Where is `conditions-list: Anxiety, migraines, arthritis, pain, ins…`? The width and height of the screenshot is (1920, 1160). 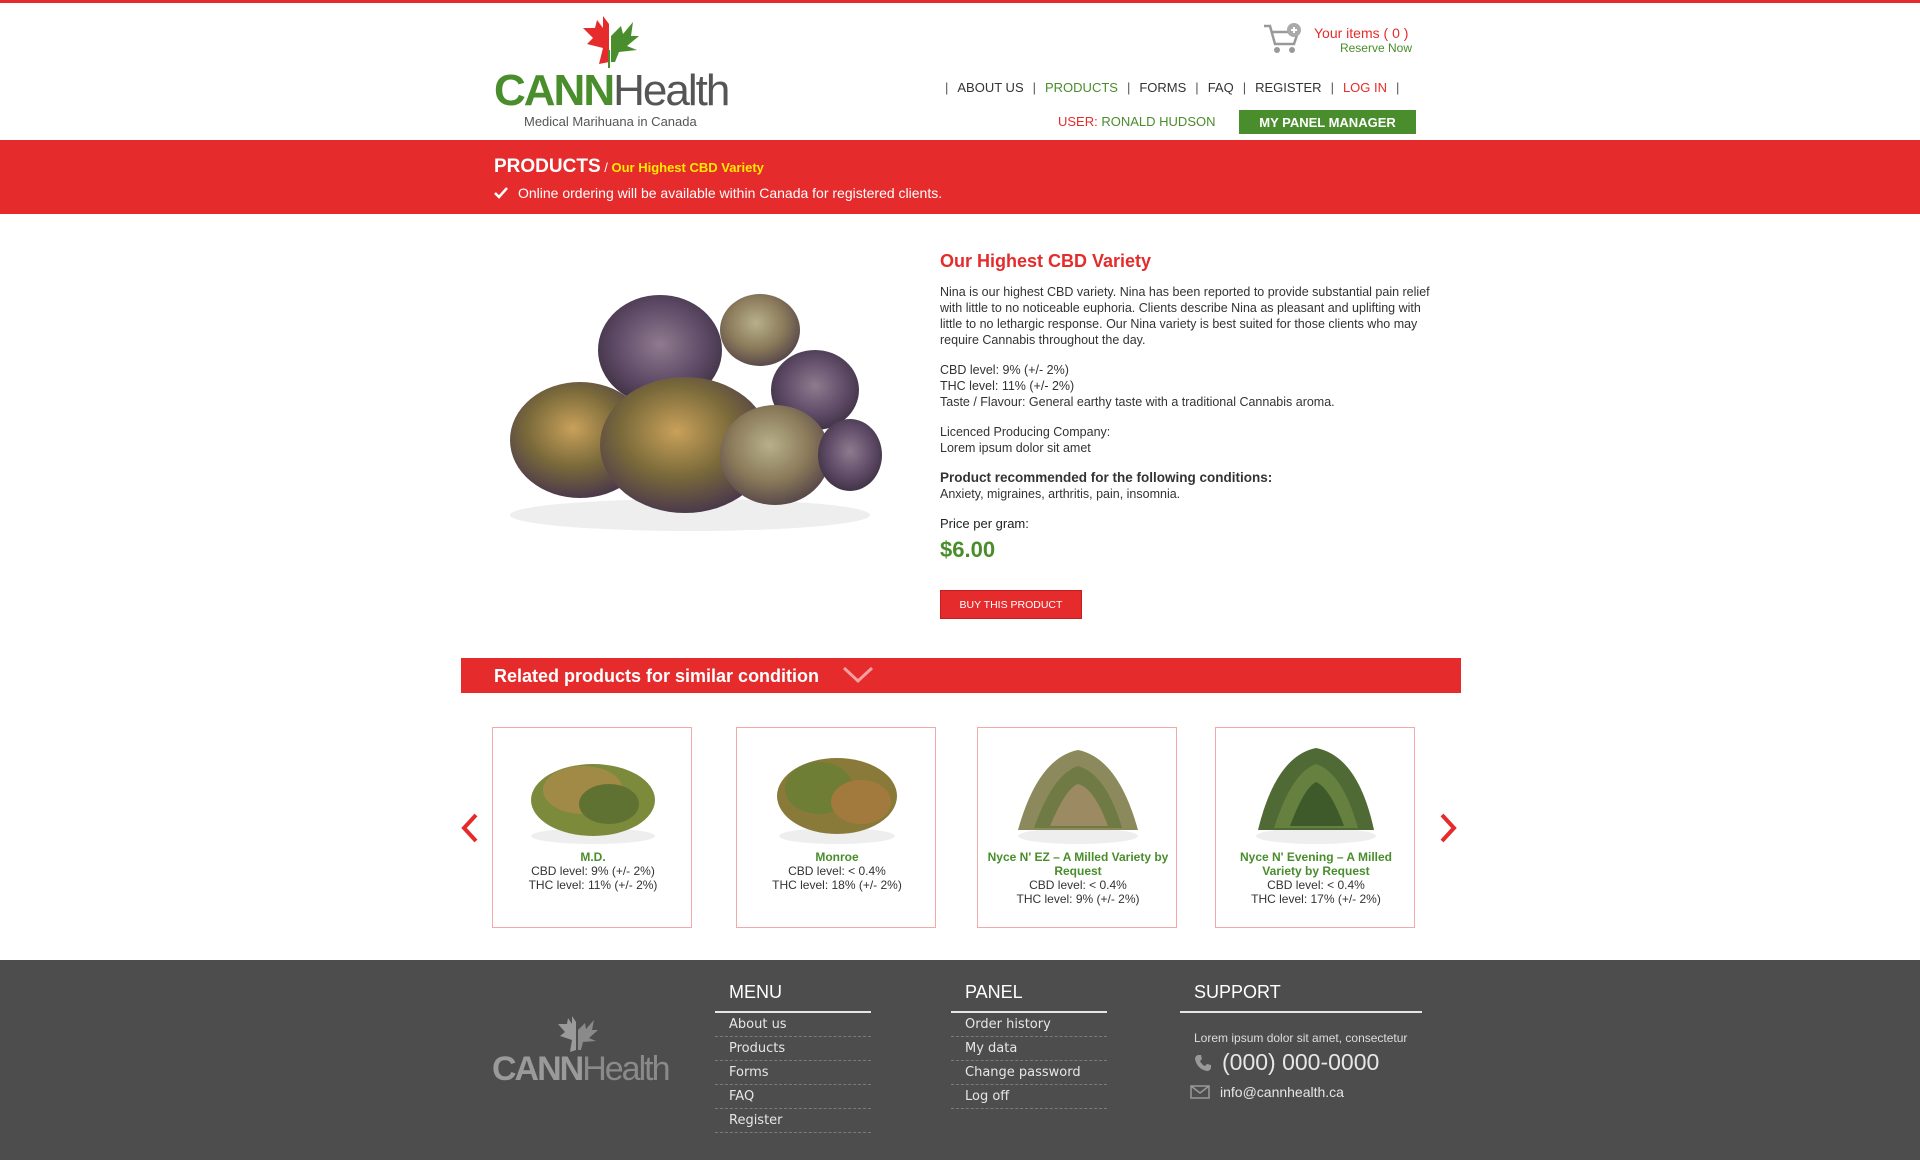 conditions-list: Anxiety, migraines, arthritis, pain, ins… is located at coordinates (1060, 494).